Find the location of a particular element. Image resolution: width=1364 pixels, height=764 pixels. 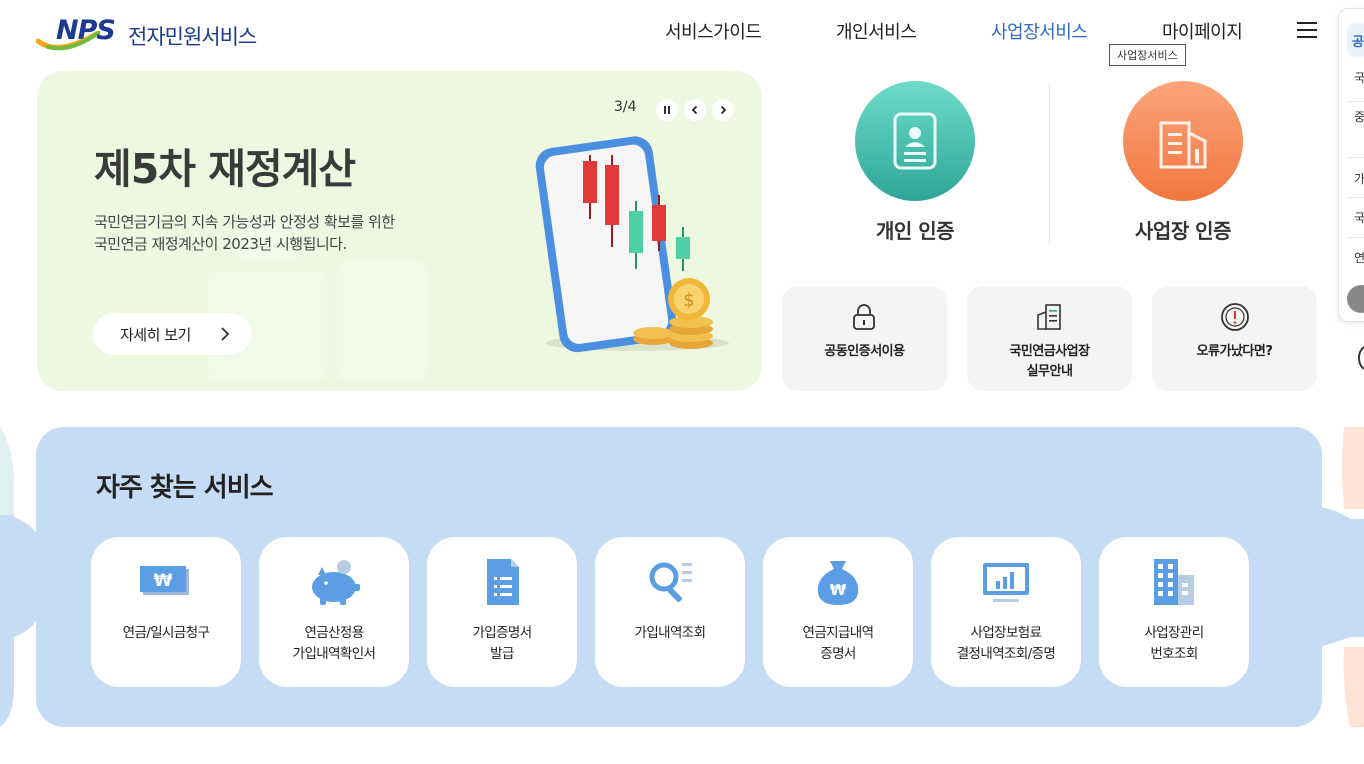

nav-personal-service: 개인서비스 is located at coordinates (876, 31).